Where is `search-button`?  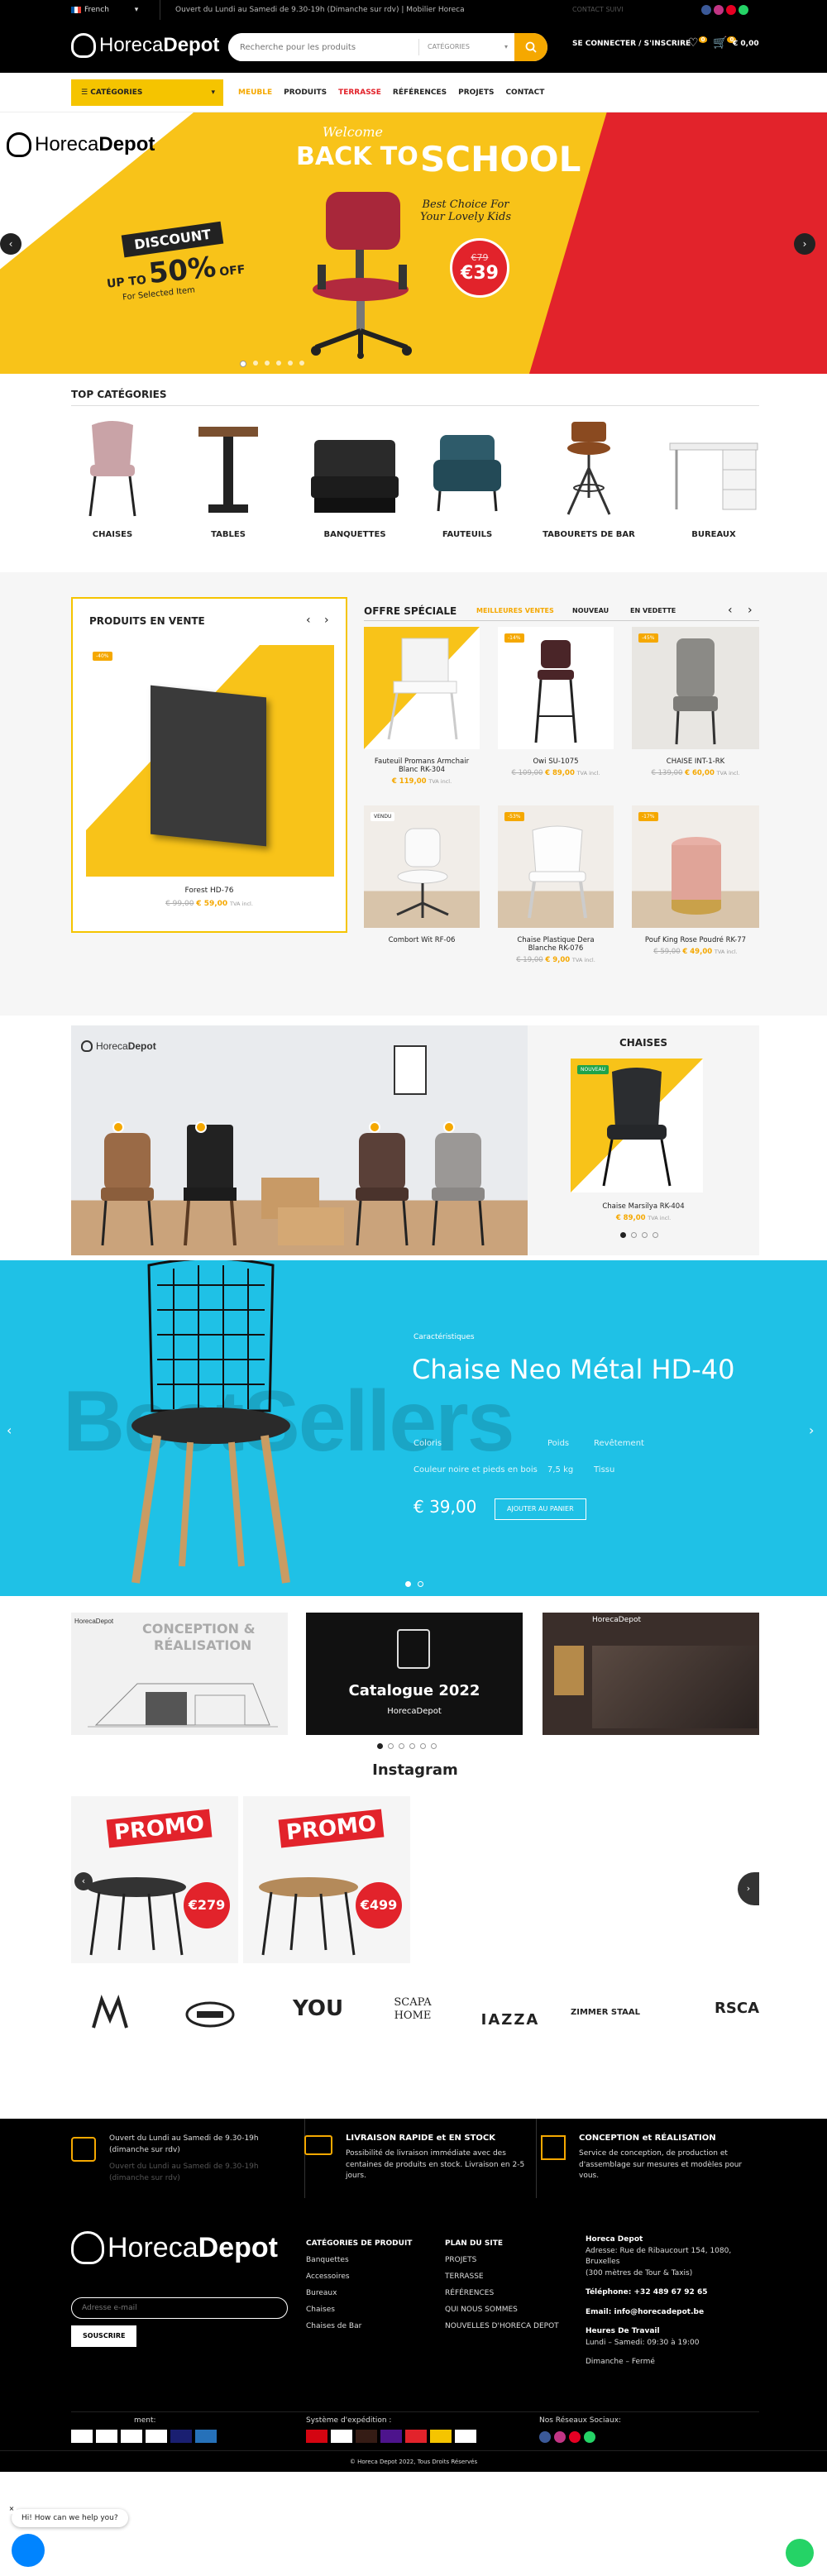 search-button is located at coordinates (530, 47).